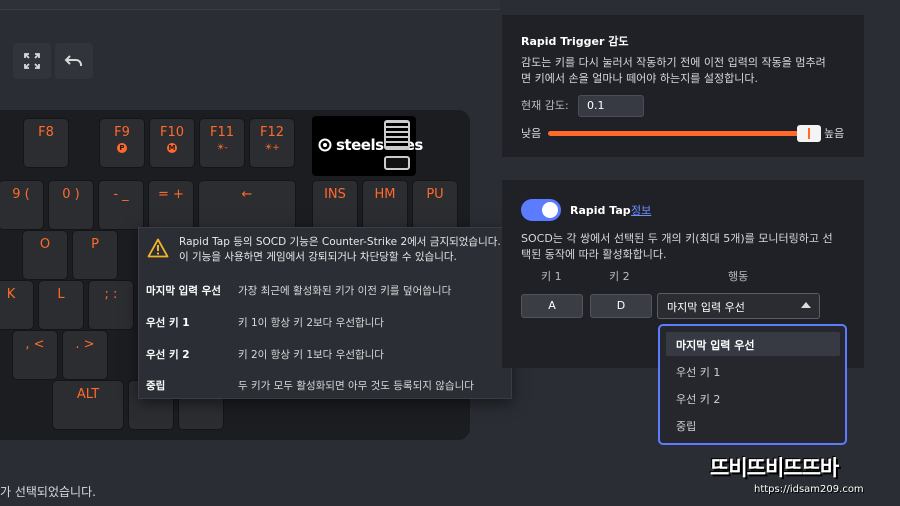  Describe the element at coordinates (171, 194) in the screenshot. I see `key-label: = +` at that location.